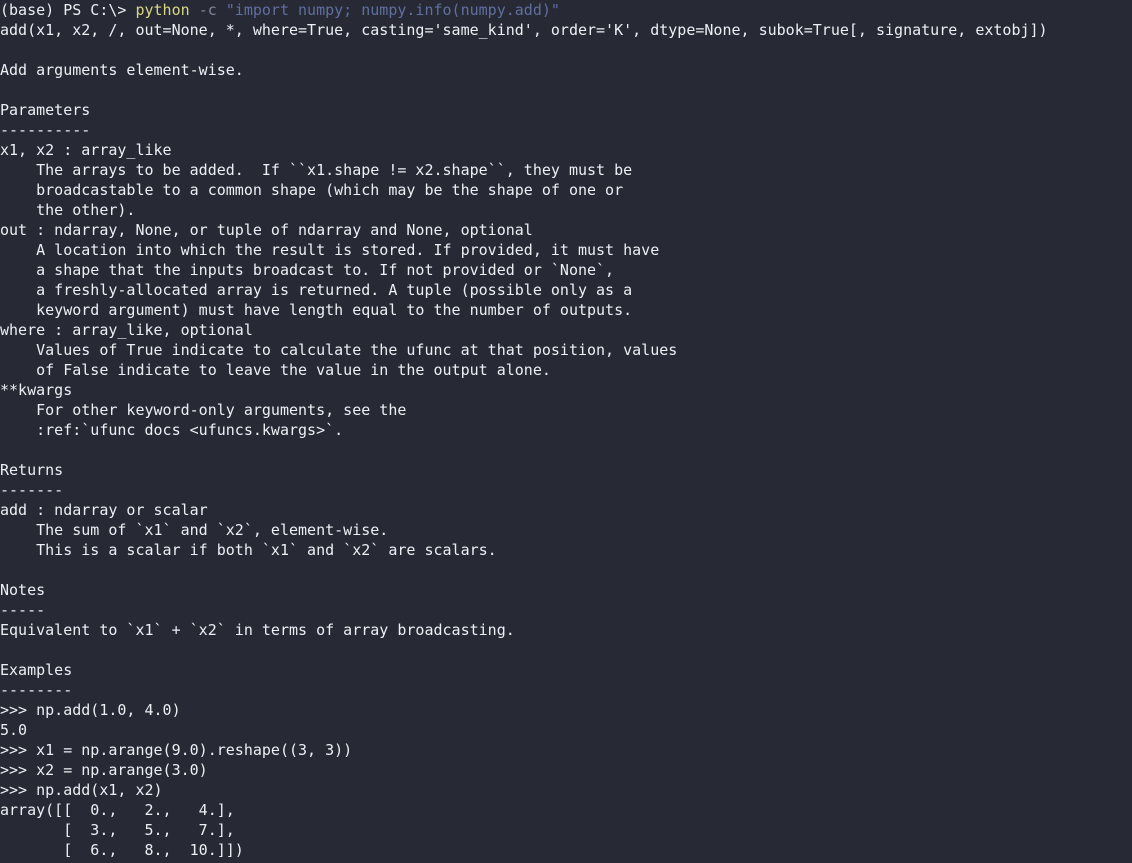  I want to click on output-line: Notes, so click(23, 590).